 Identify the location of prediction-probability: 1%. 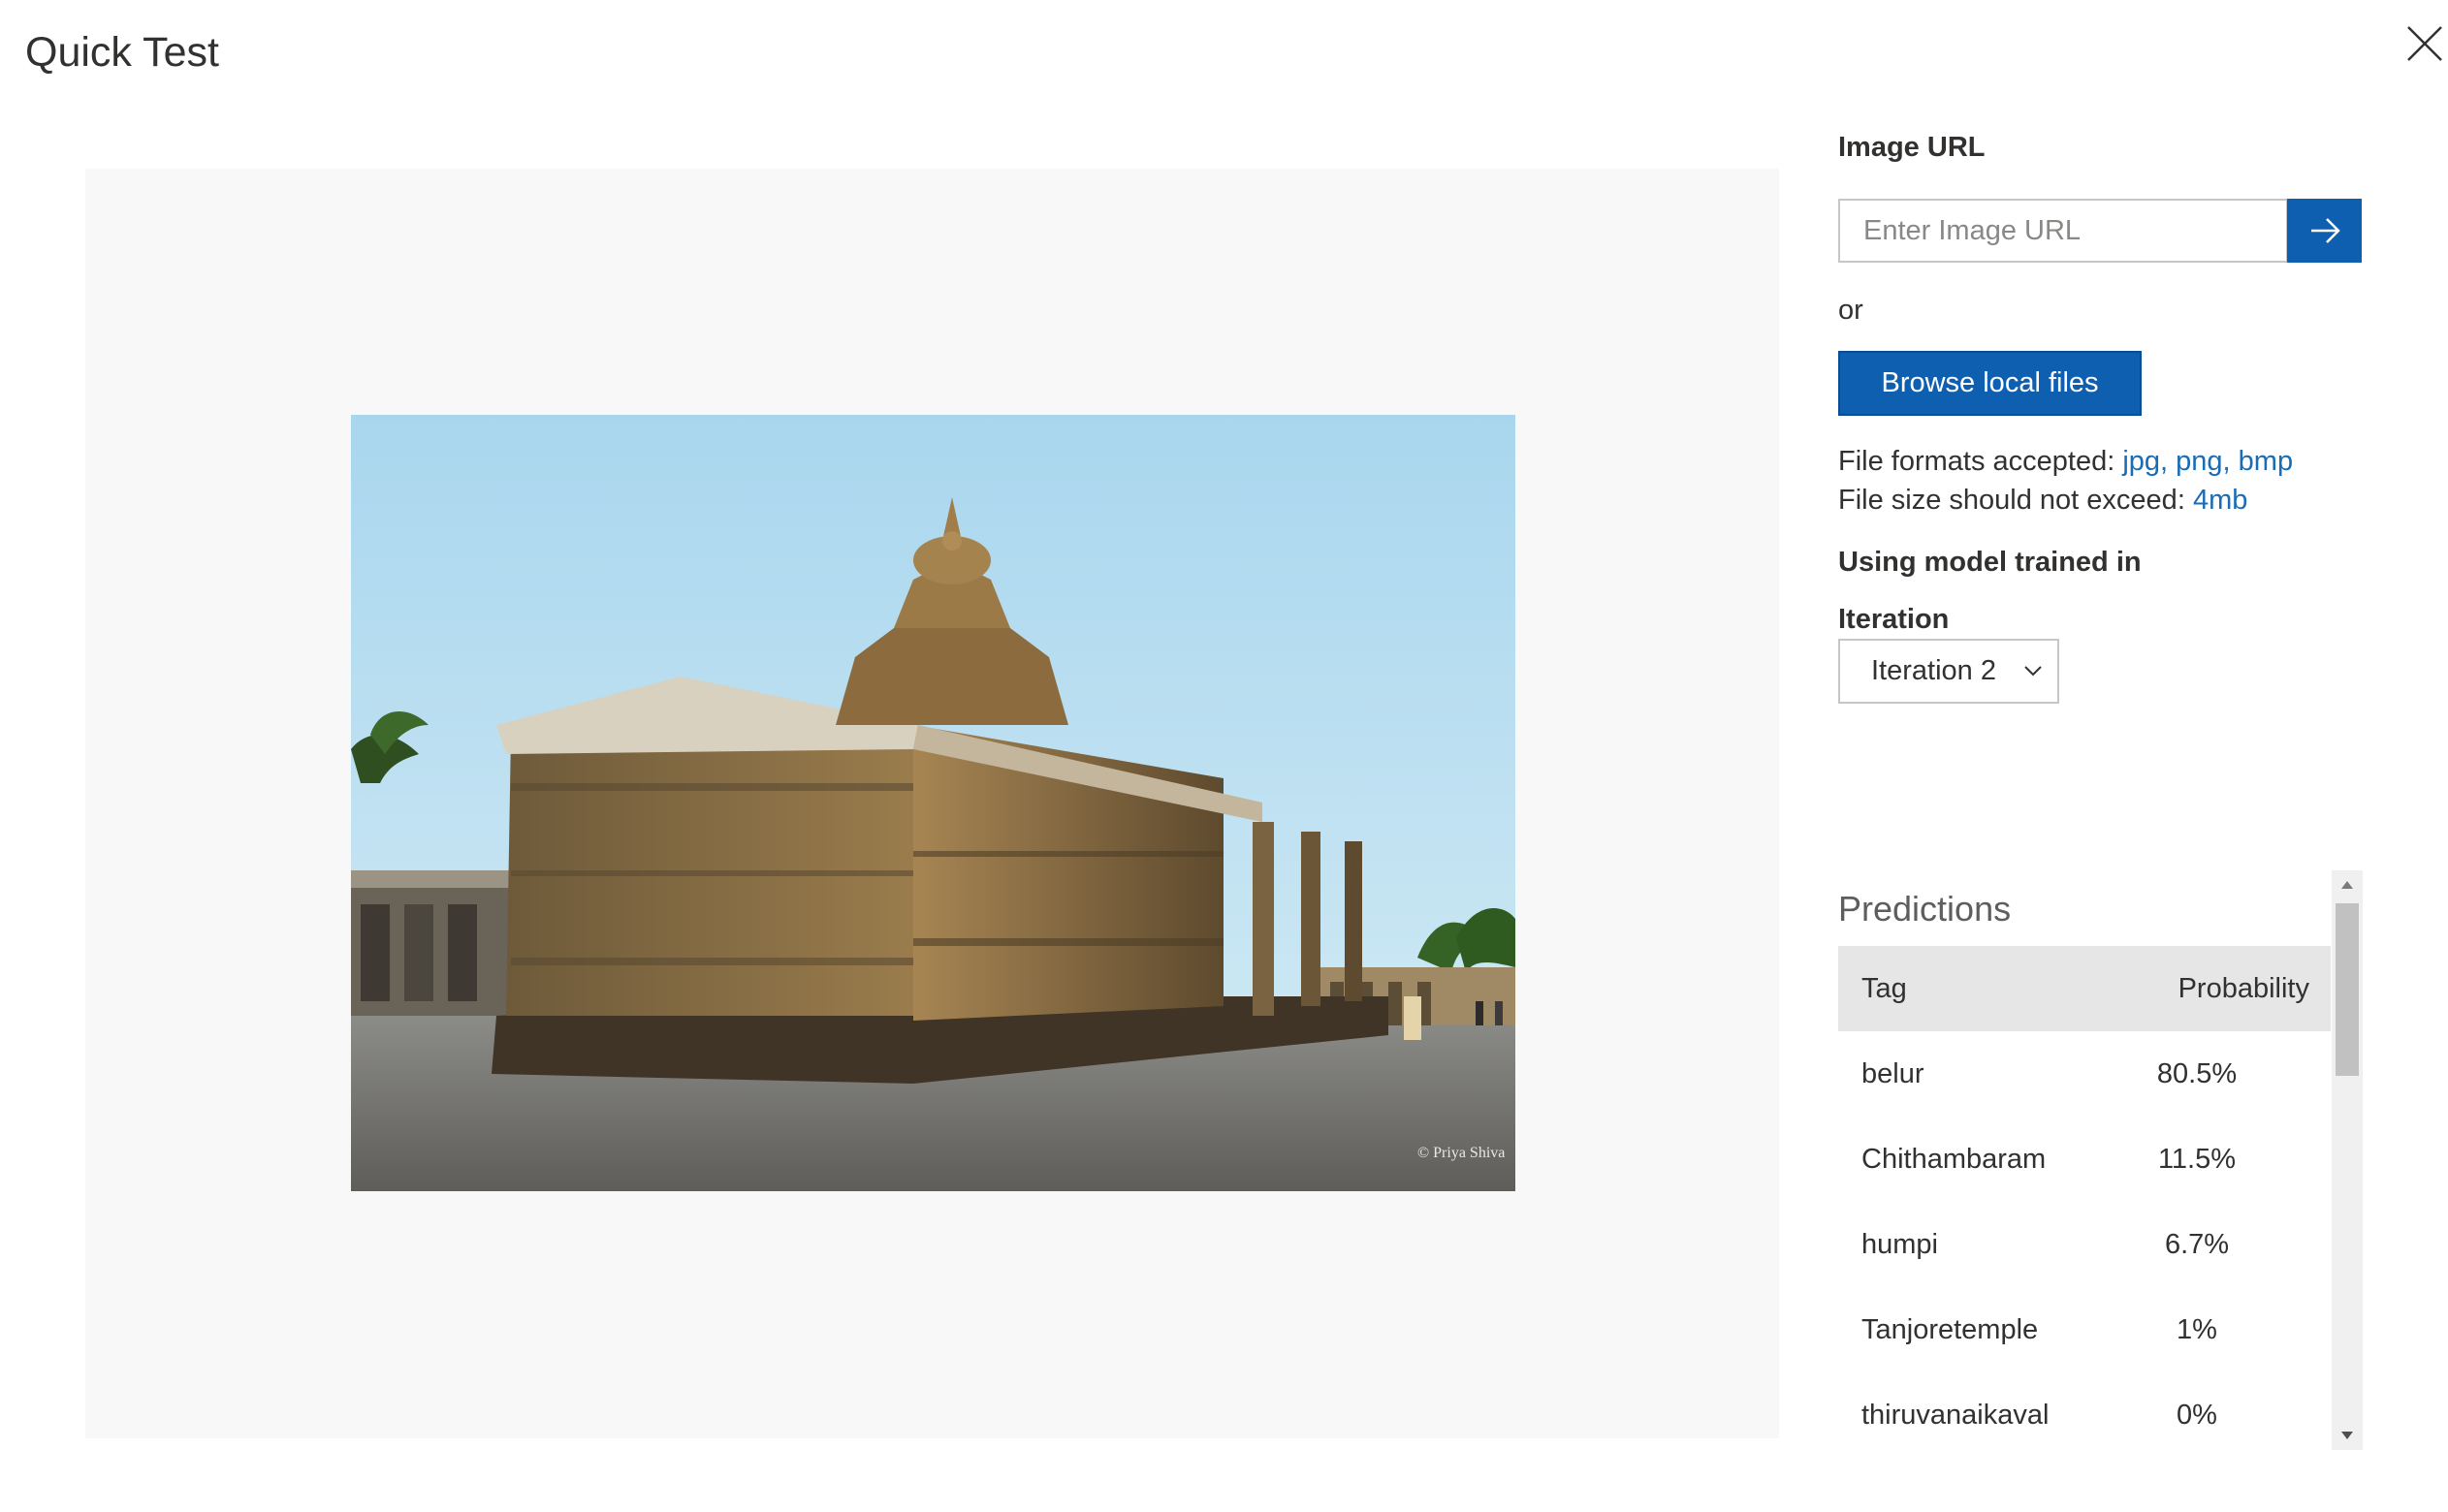
(2197, 1329).